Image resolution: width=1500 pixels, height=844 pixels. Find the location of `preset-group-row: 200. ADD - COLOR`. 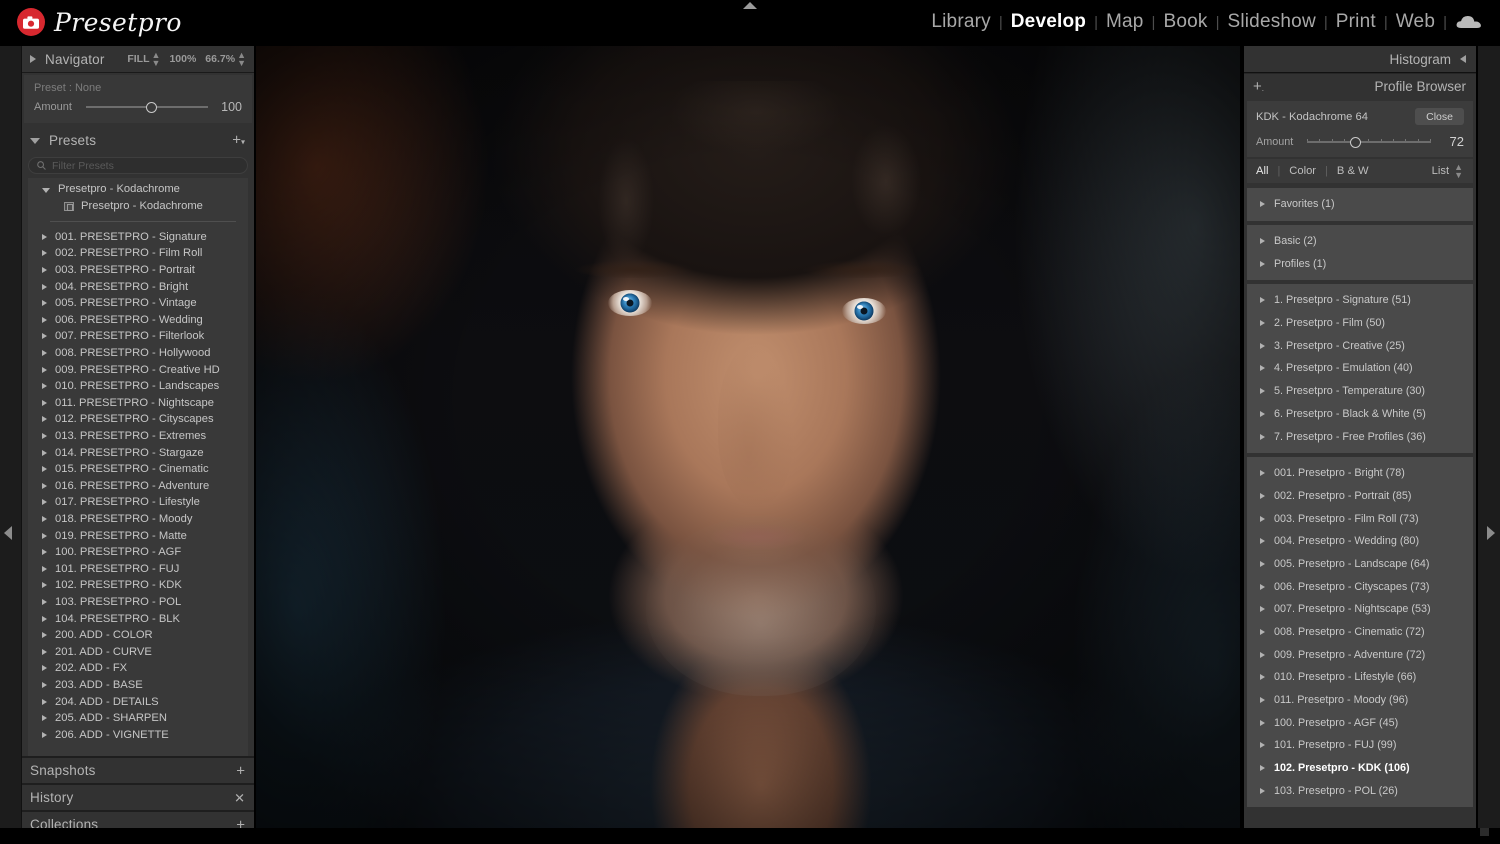

preset-group-row: 200. ADD - COLOR is located at coordinates (138, 635).